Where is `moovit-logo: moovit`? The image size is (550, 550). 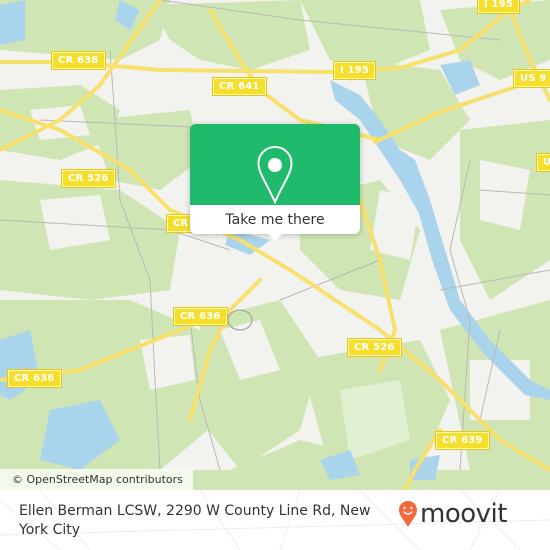 moovit-logo: moovit is located at coordinates (452, 514).